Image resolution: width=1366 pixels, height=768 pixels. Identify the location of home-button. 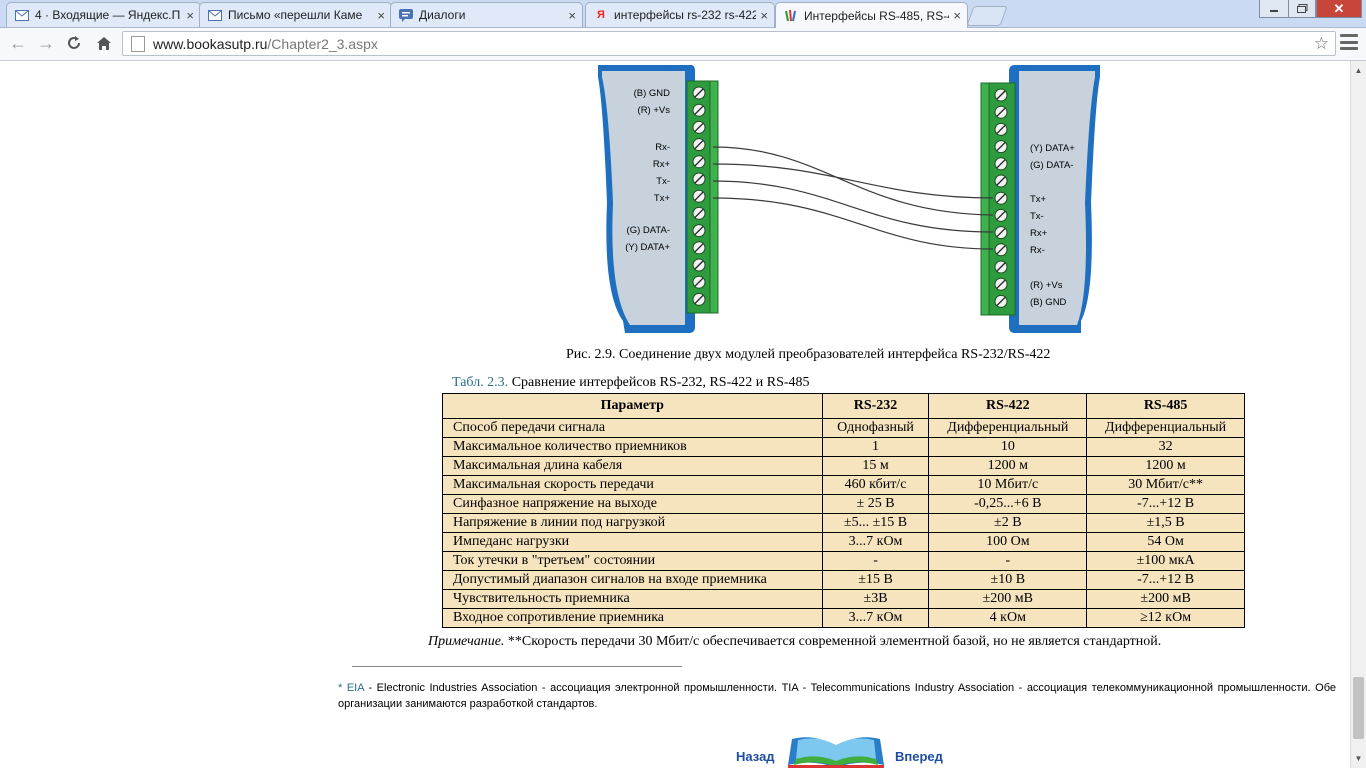
(104, 43).